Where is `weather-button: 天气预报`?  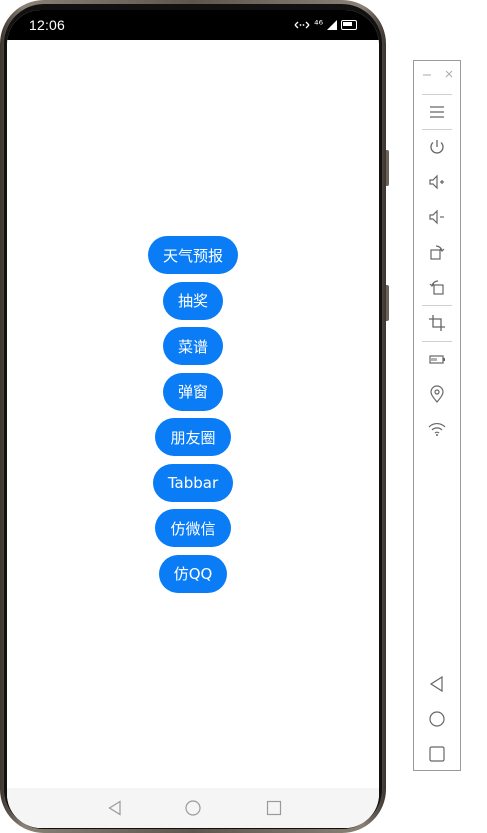
weather-button: 天气预报 is located at coordinates (192, 255).